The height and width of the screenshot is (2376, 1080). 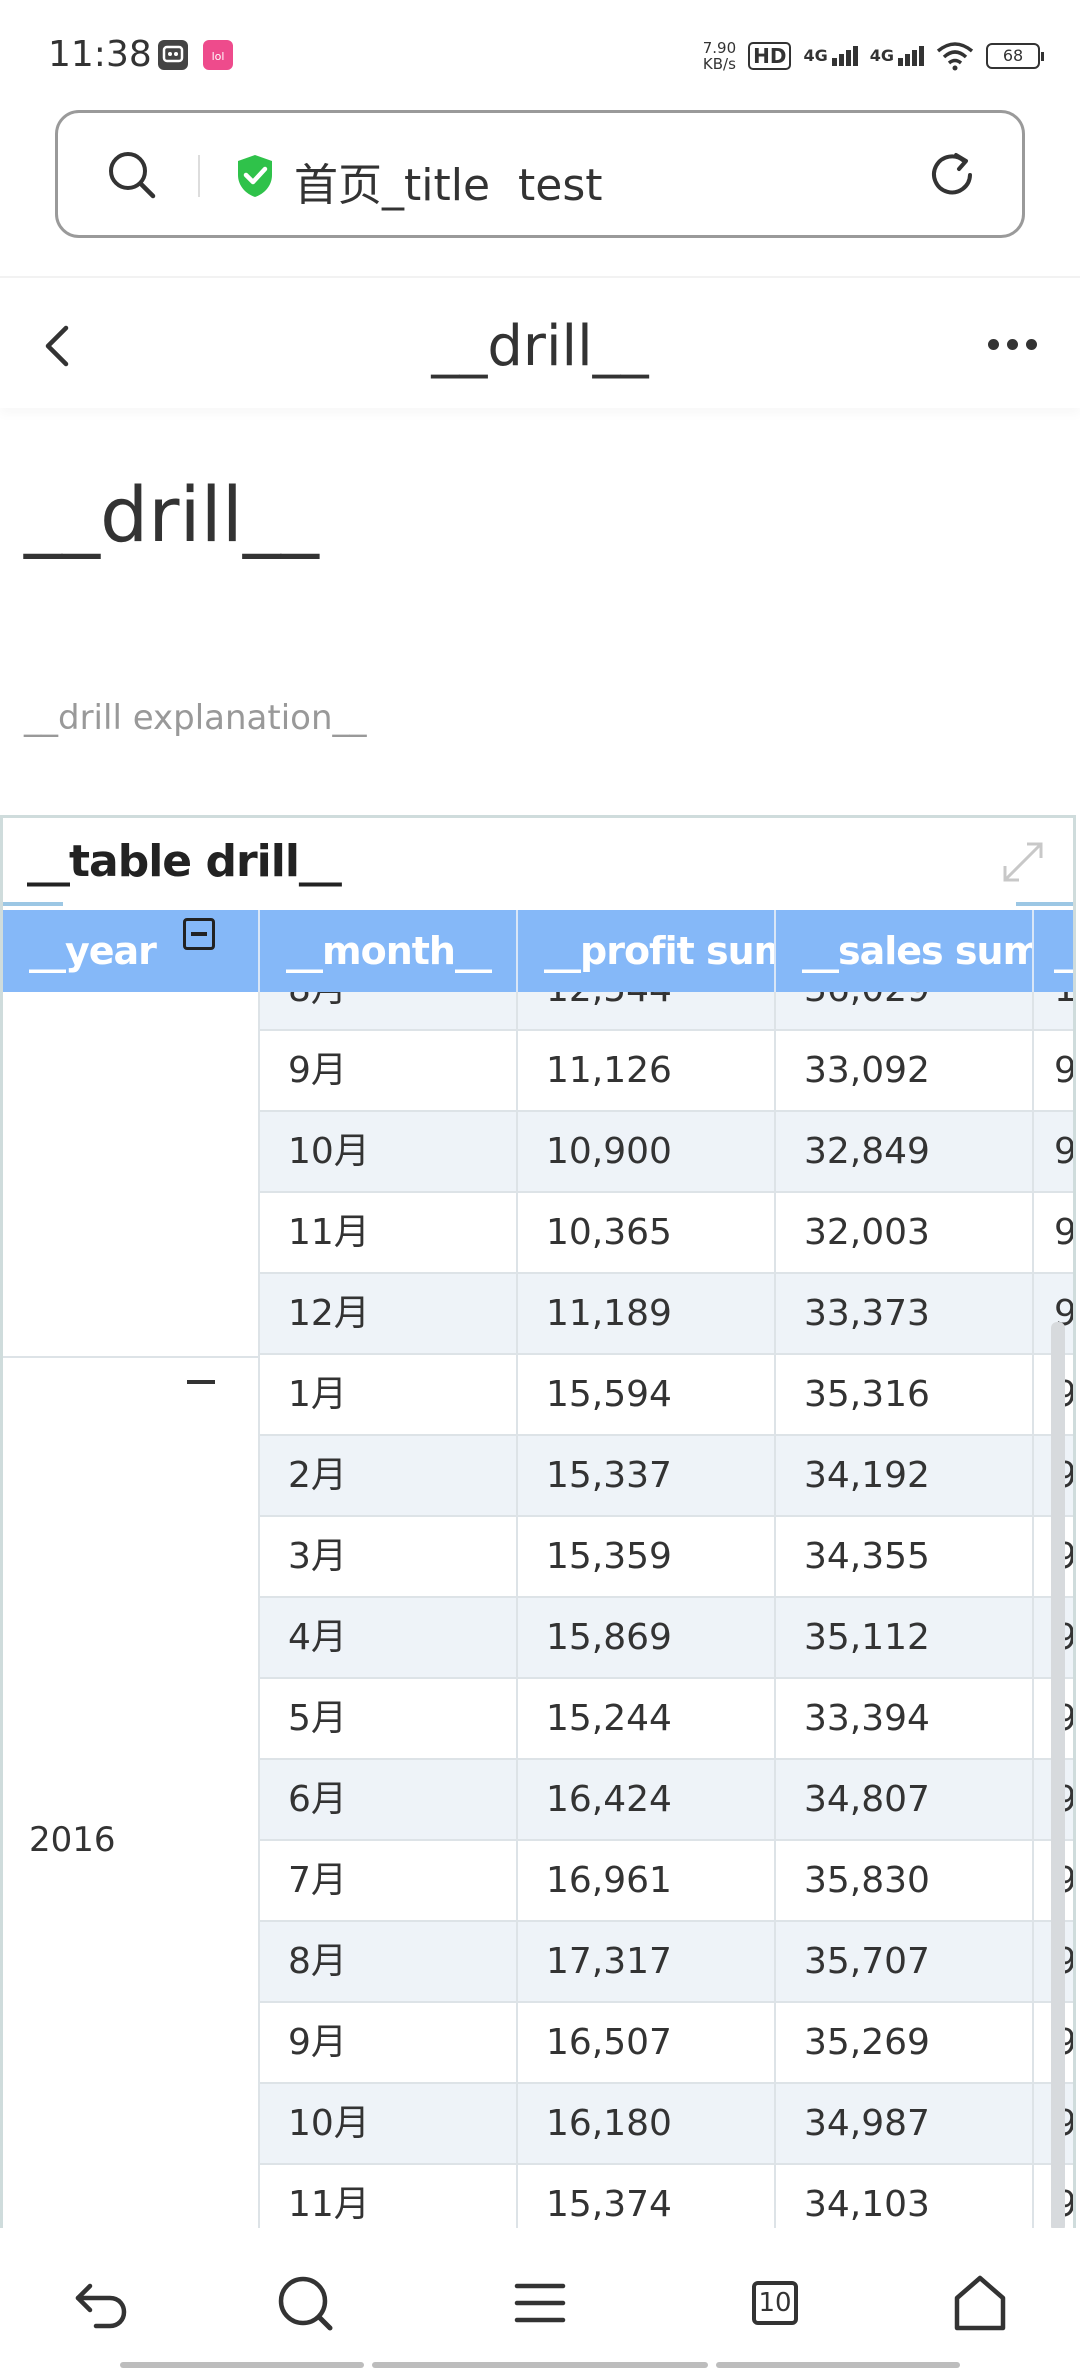 I want to click on cell-sales: 32,003, so click(x=905, y=1232).